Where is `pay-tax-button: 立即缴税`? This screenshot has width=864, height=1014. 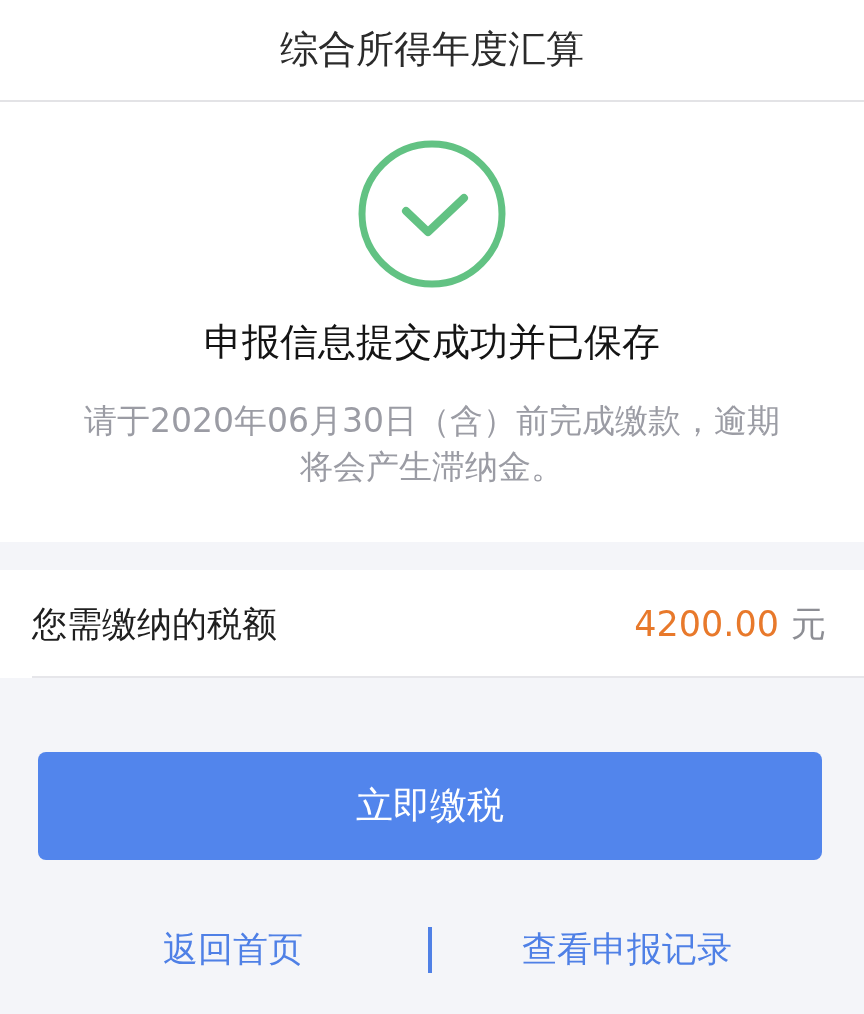 pay-tax-button: 立即缴税 is located at coordinates (430, 806).